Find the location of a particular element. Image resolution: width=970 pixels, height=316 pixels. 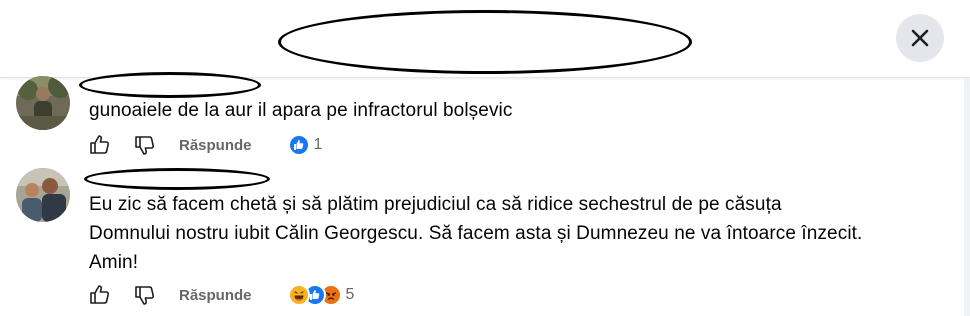

scrollbar is located at coordinates (967, 197).